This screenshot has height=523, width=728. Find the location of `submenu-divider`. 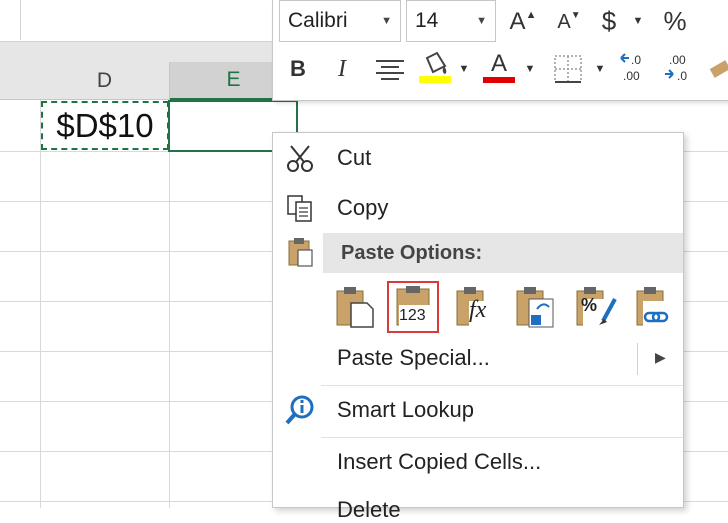

submenu-divider is located at coordinates (637, 359).